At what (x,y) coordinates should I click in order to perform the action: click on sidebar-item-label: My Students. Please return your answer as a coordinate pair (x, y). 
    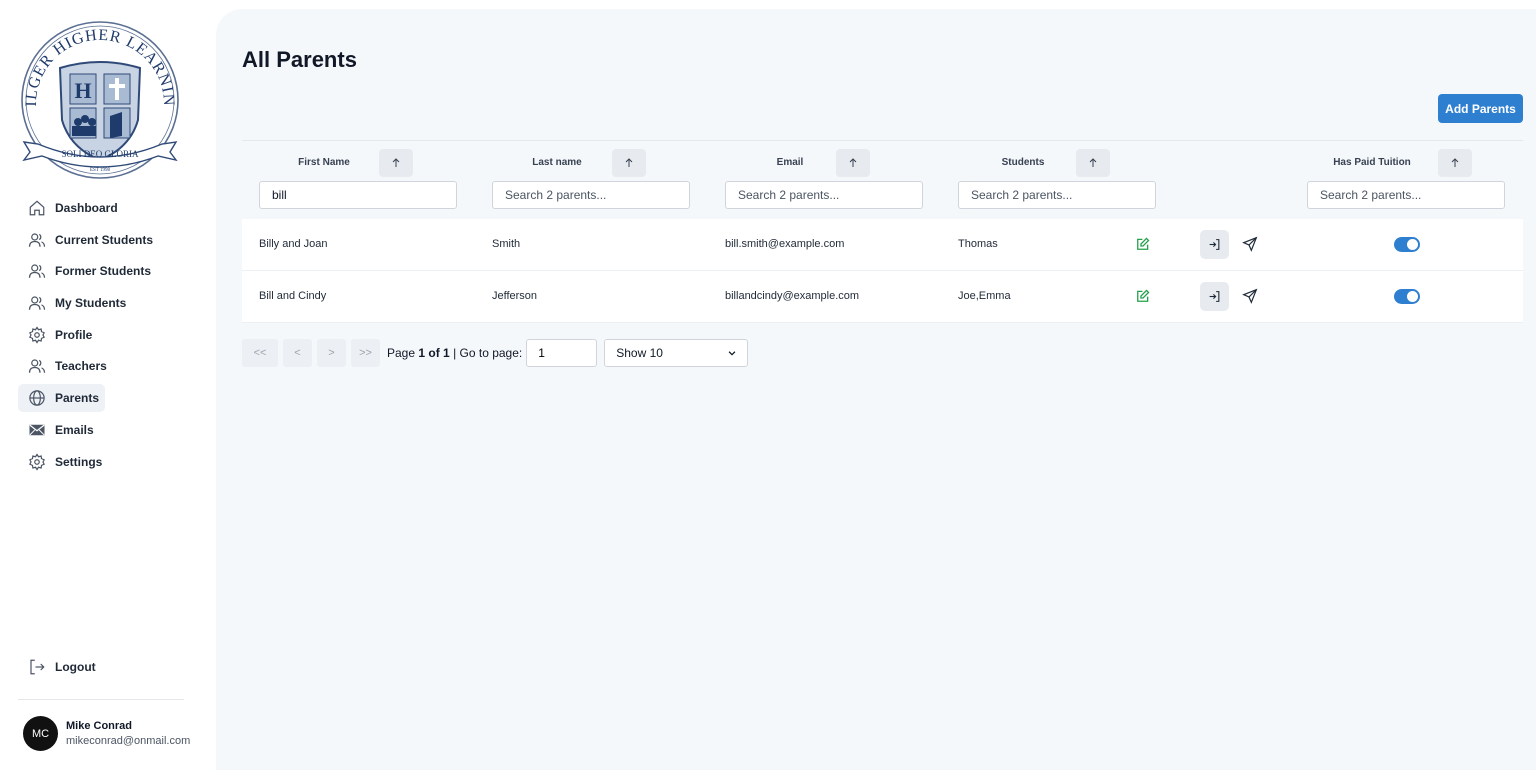
    Looking at the image, I should click on (91, 303).